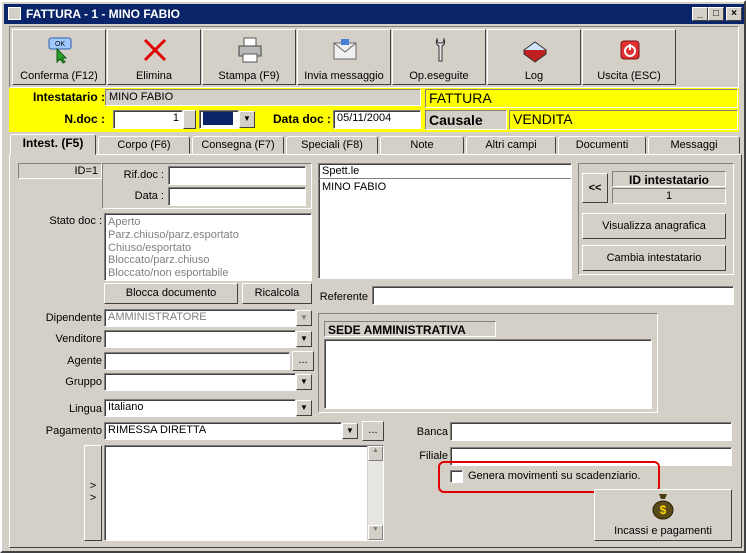 This screenshot has height=553, width=746. I want to click on datadoc-input: 05/11/2004, so click(377, 119).